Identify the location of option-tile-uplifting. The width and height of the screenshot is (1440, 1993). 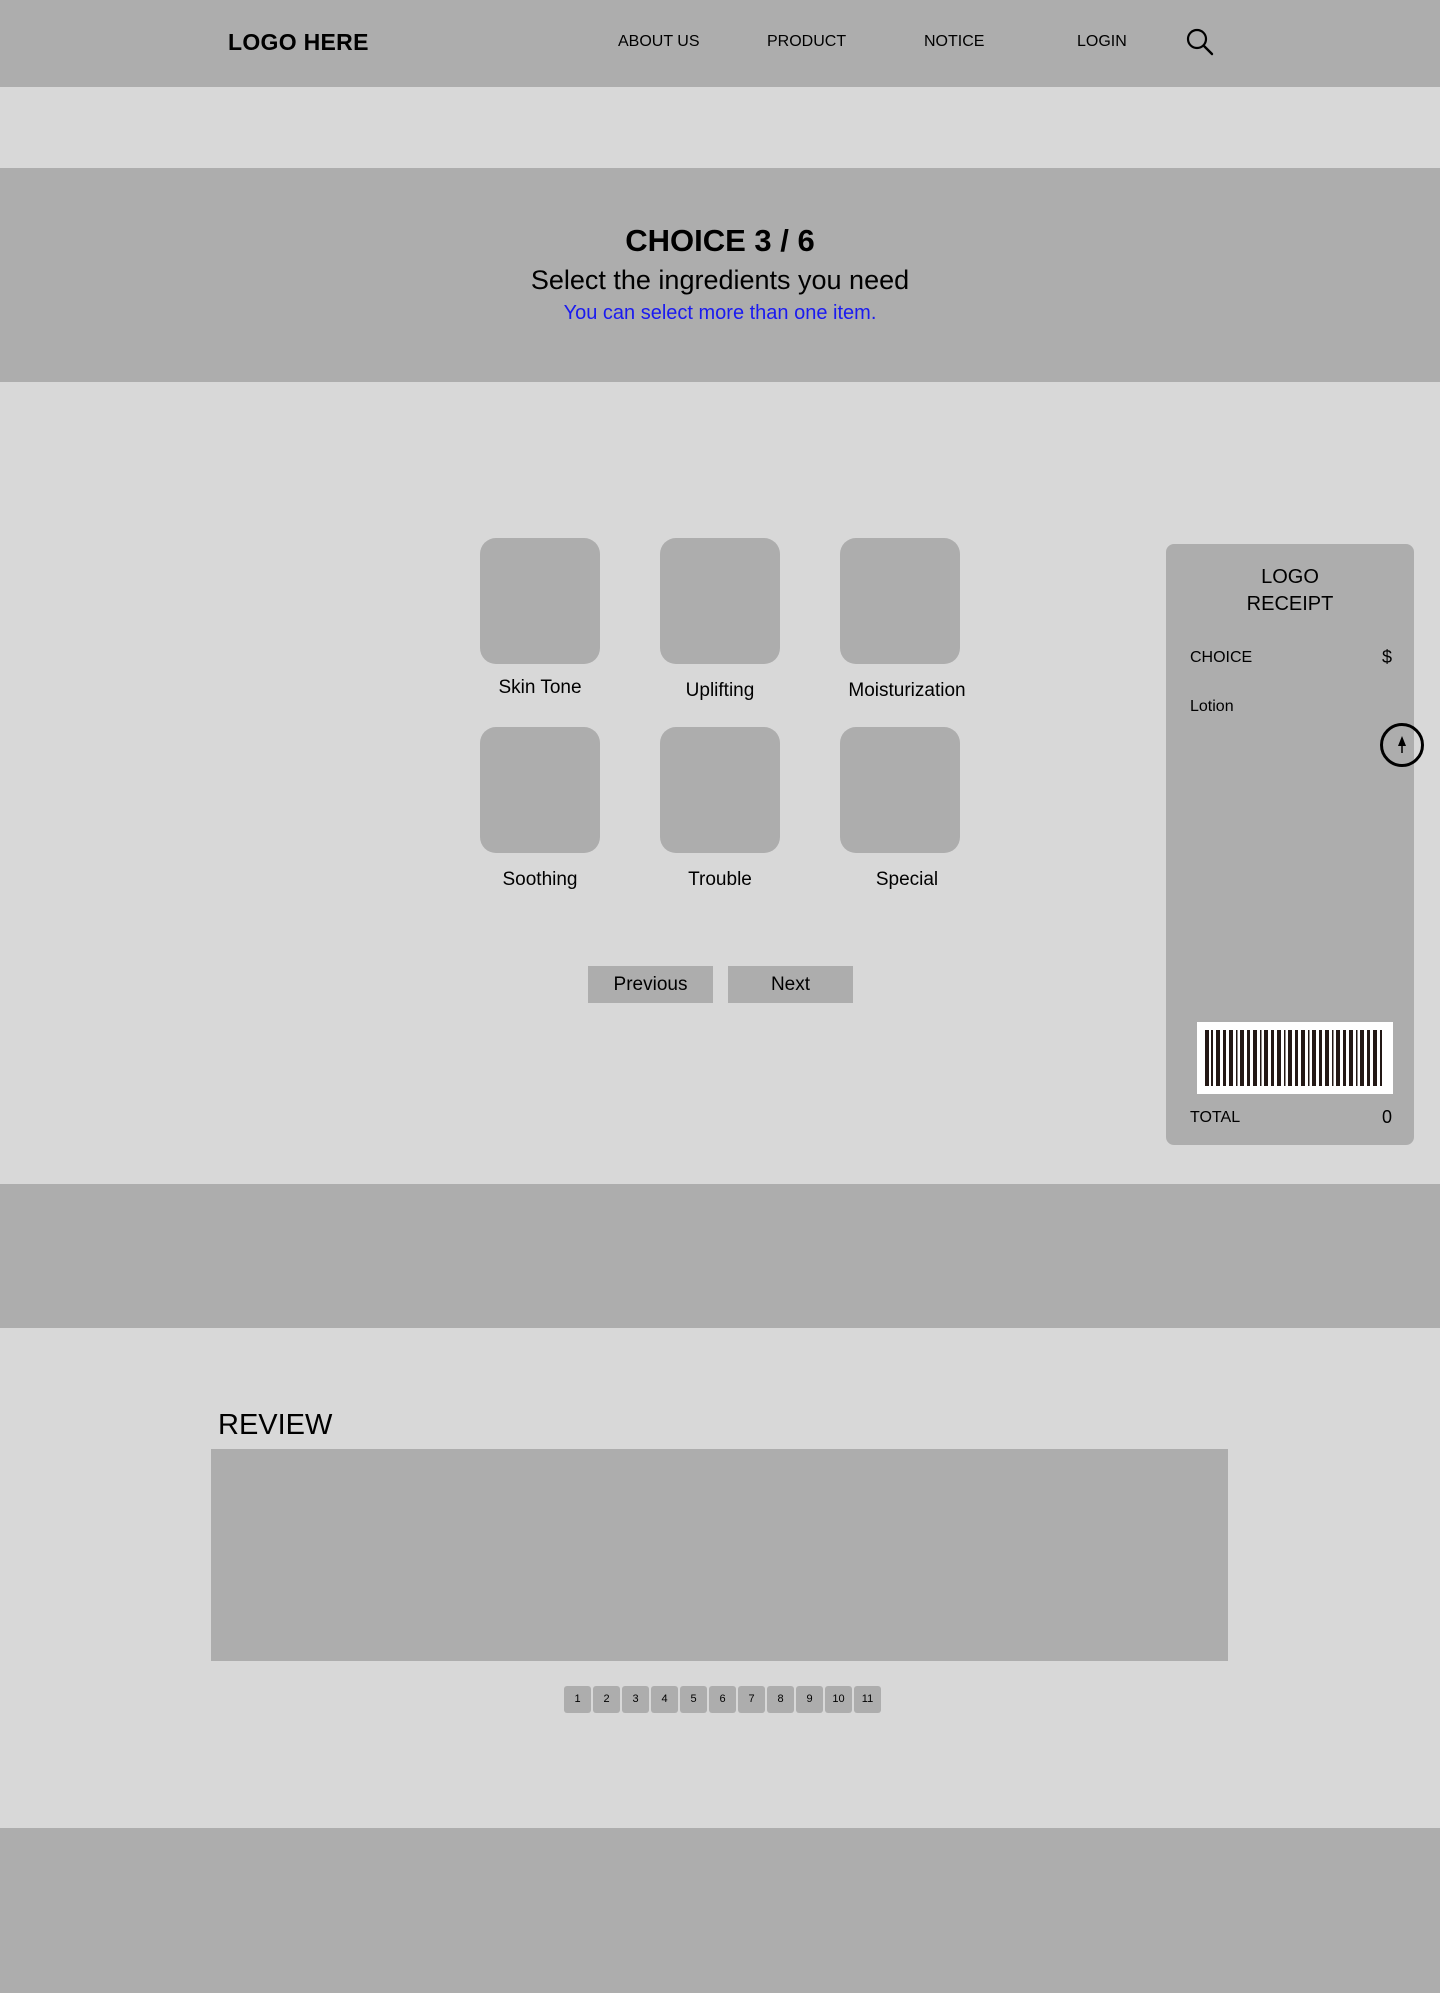
(720, 601).